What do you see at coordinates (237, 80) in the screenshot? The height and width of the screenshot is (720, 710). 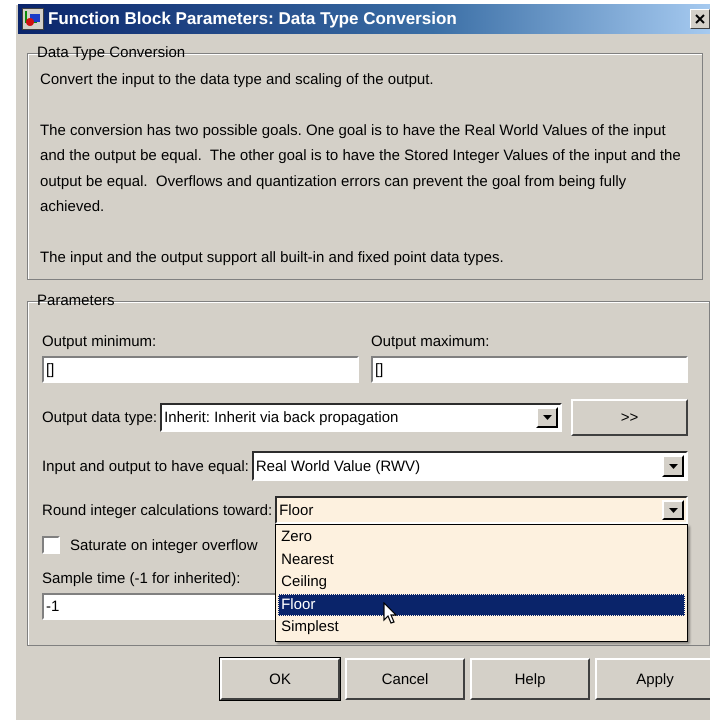 I see `description-text: Convert the input to the data type and scaling of the output.` at bounding box center [237, 80].